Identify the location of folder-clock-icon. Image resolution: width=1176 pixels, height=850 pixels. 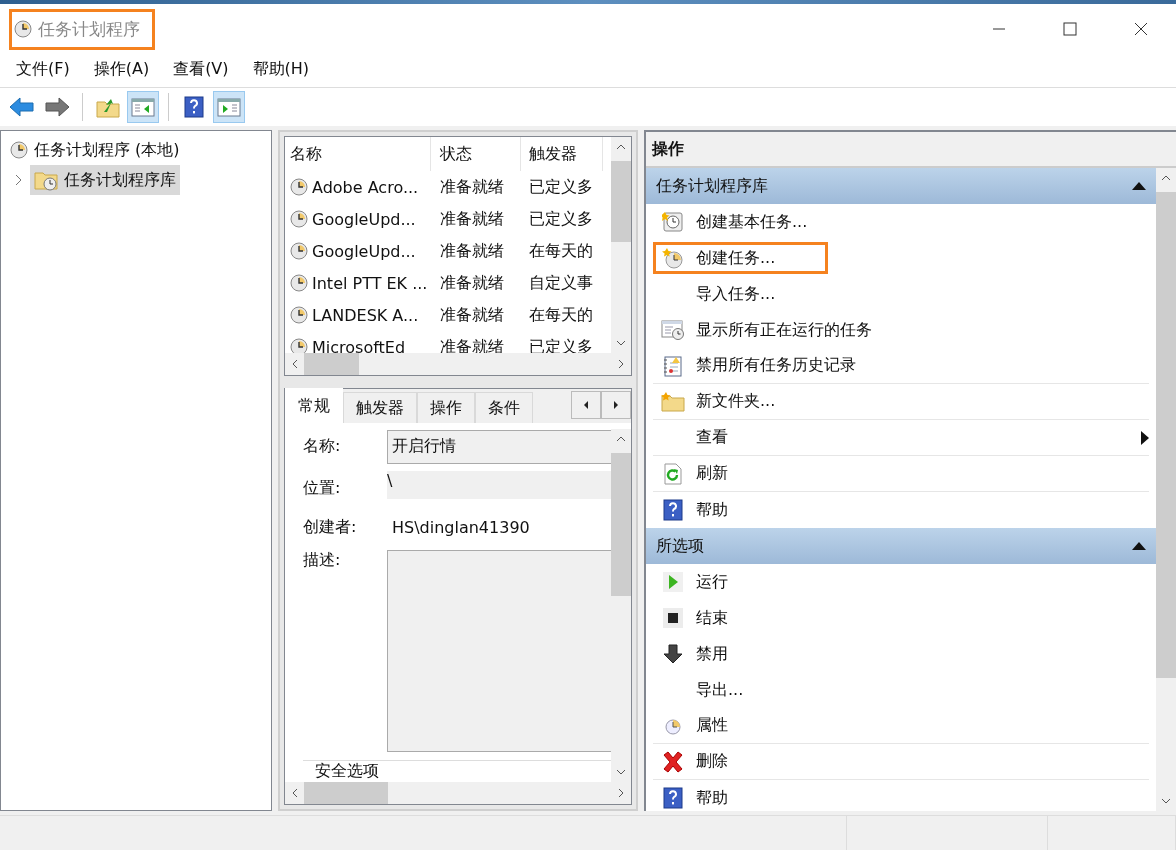
(46, 180).